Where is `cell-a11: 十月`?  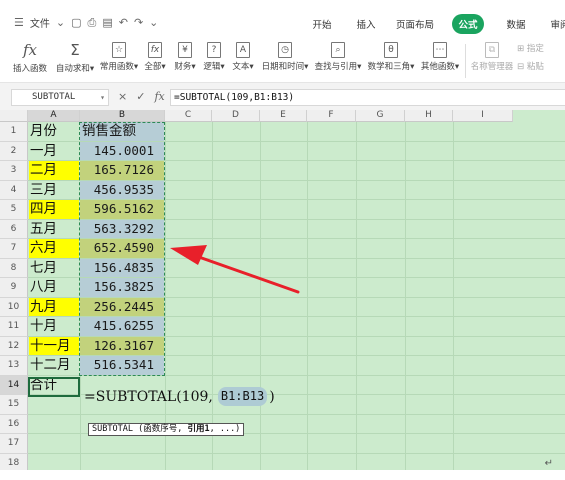 cell-a11: 十月 is located at coordinates (54, 326).